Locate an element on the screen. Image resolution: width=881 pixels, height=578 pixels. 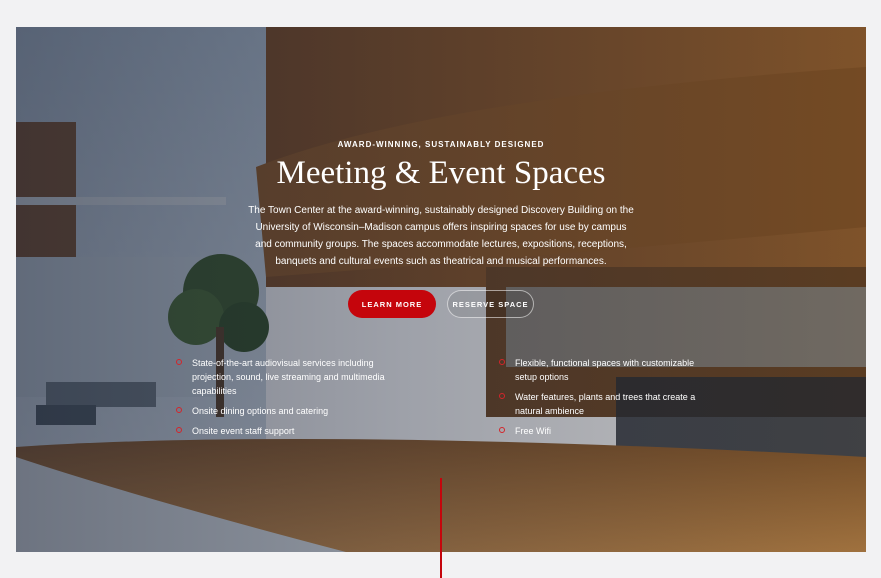
feature-text: Free Wifi is located at coordinates (533, 431).